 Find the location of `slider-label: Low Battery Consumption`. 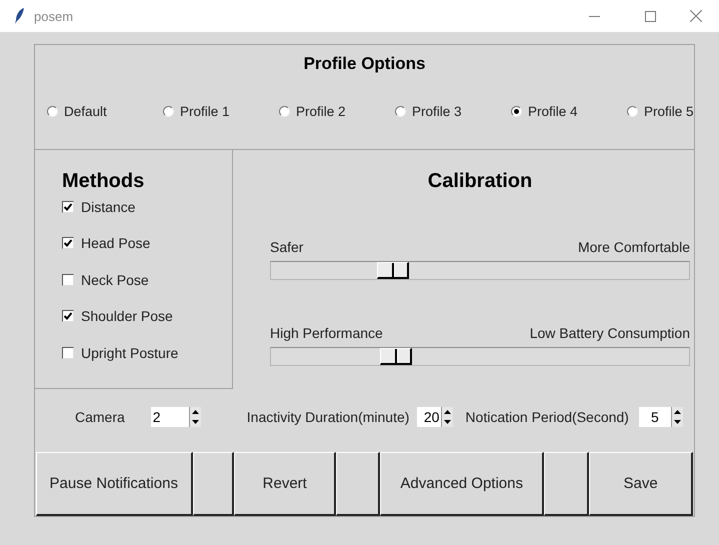

slider-label: Low Battery Consumption is located at coordinates (610, 332).